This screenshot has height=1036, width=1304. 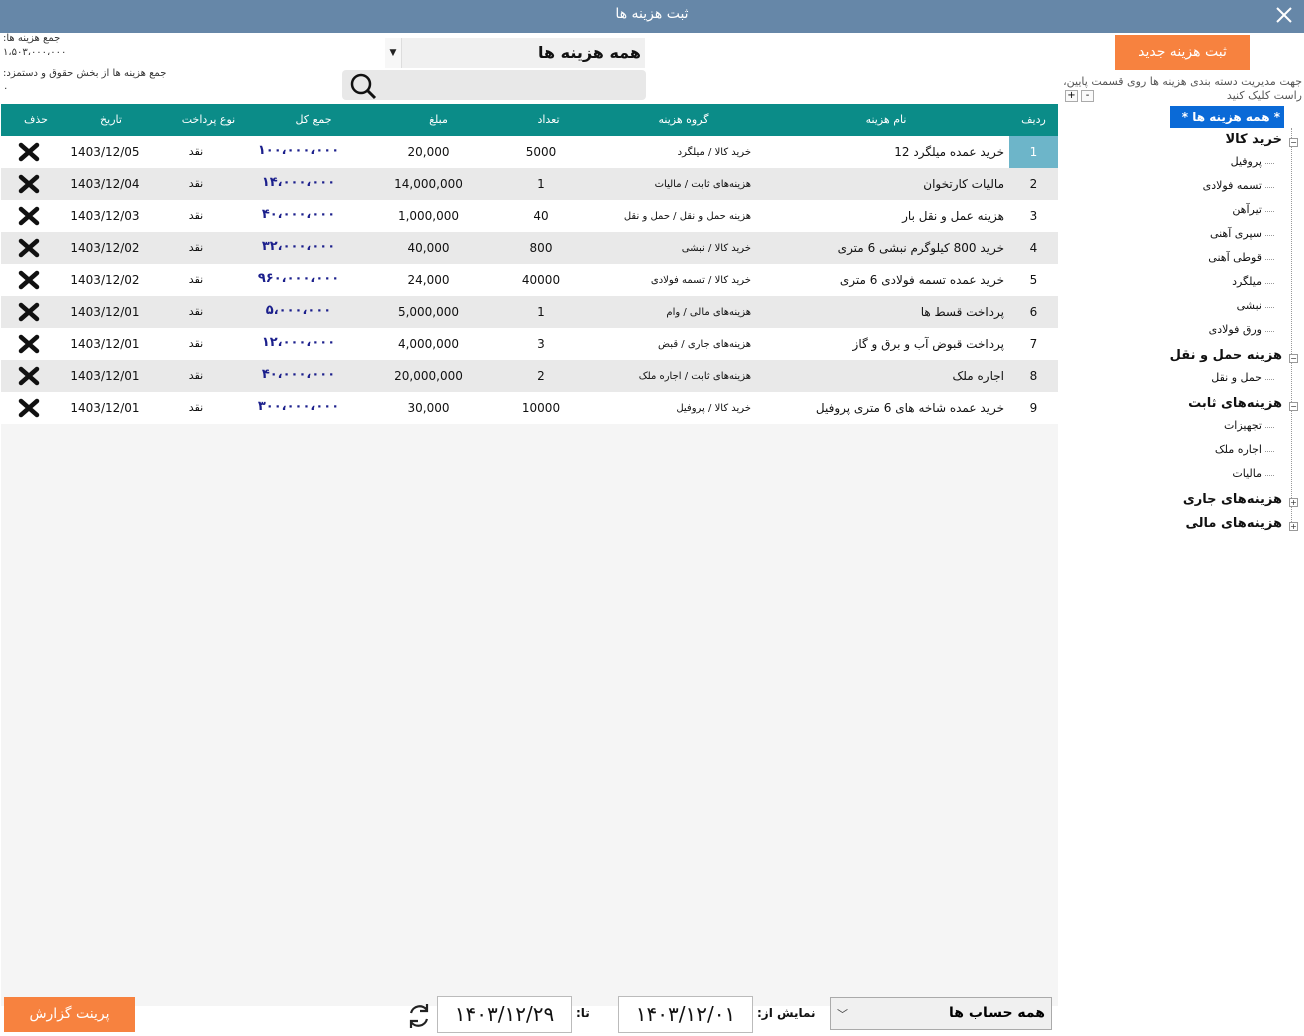 I want to click on cell-amount: 20,000, so click(x=428, y=152).